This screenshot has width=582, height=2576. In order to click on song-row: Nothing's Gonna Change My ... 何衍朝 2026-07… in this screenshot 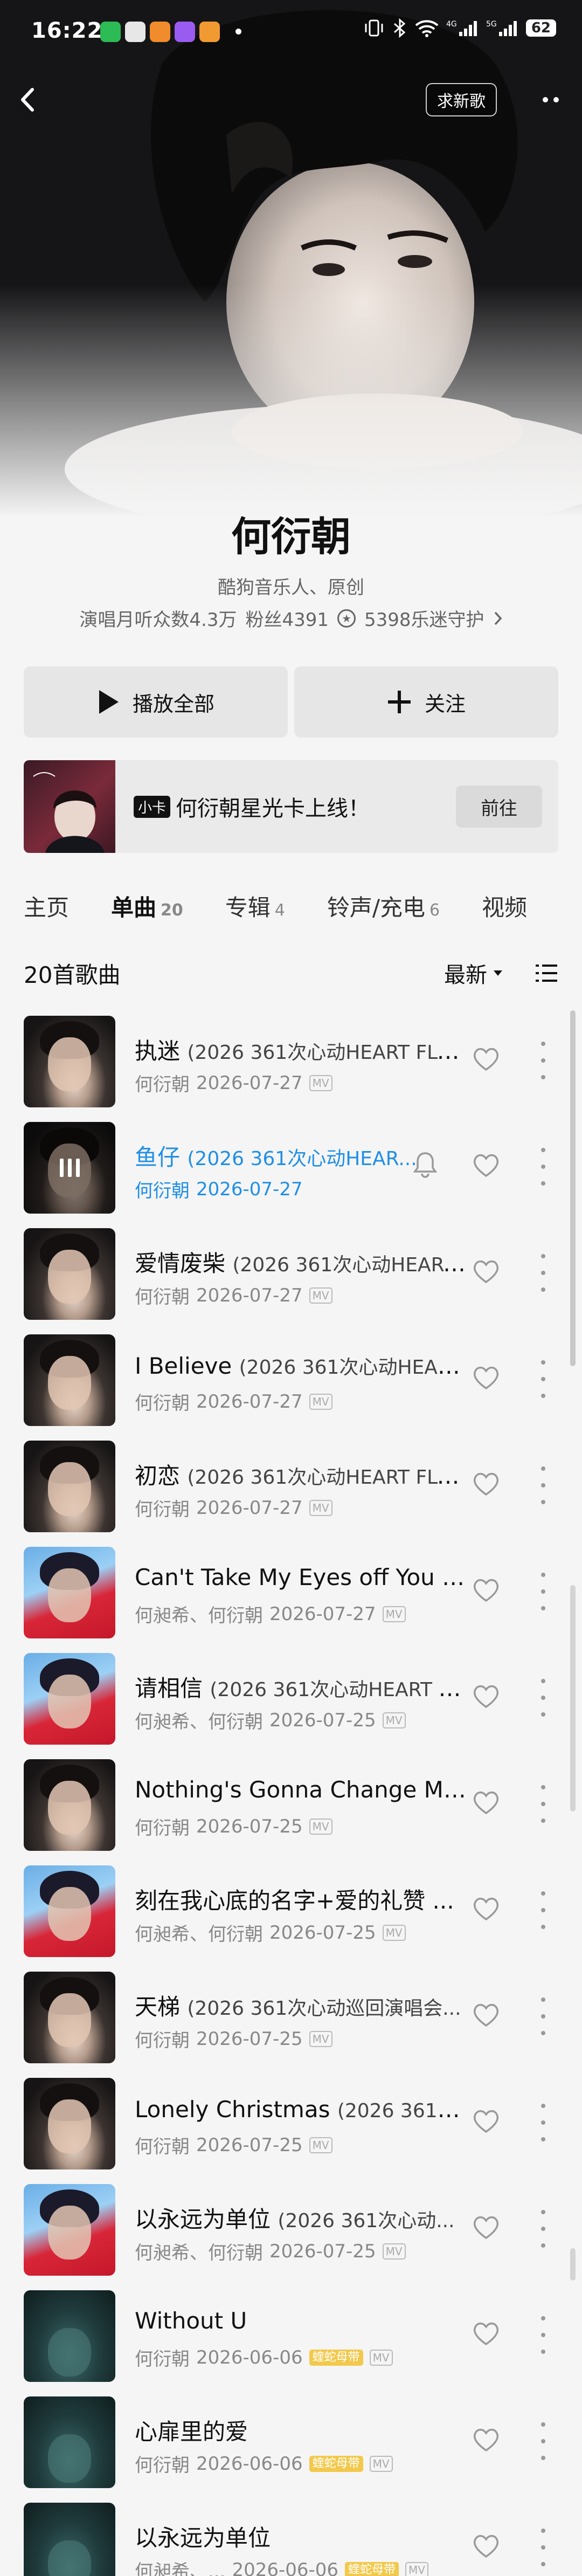, I will do `click(291, 1807)`.